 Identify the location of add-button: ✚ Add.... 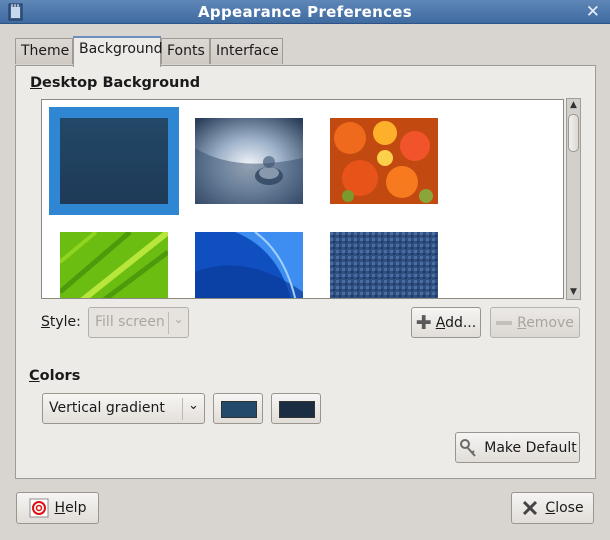
(446, 322).